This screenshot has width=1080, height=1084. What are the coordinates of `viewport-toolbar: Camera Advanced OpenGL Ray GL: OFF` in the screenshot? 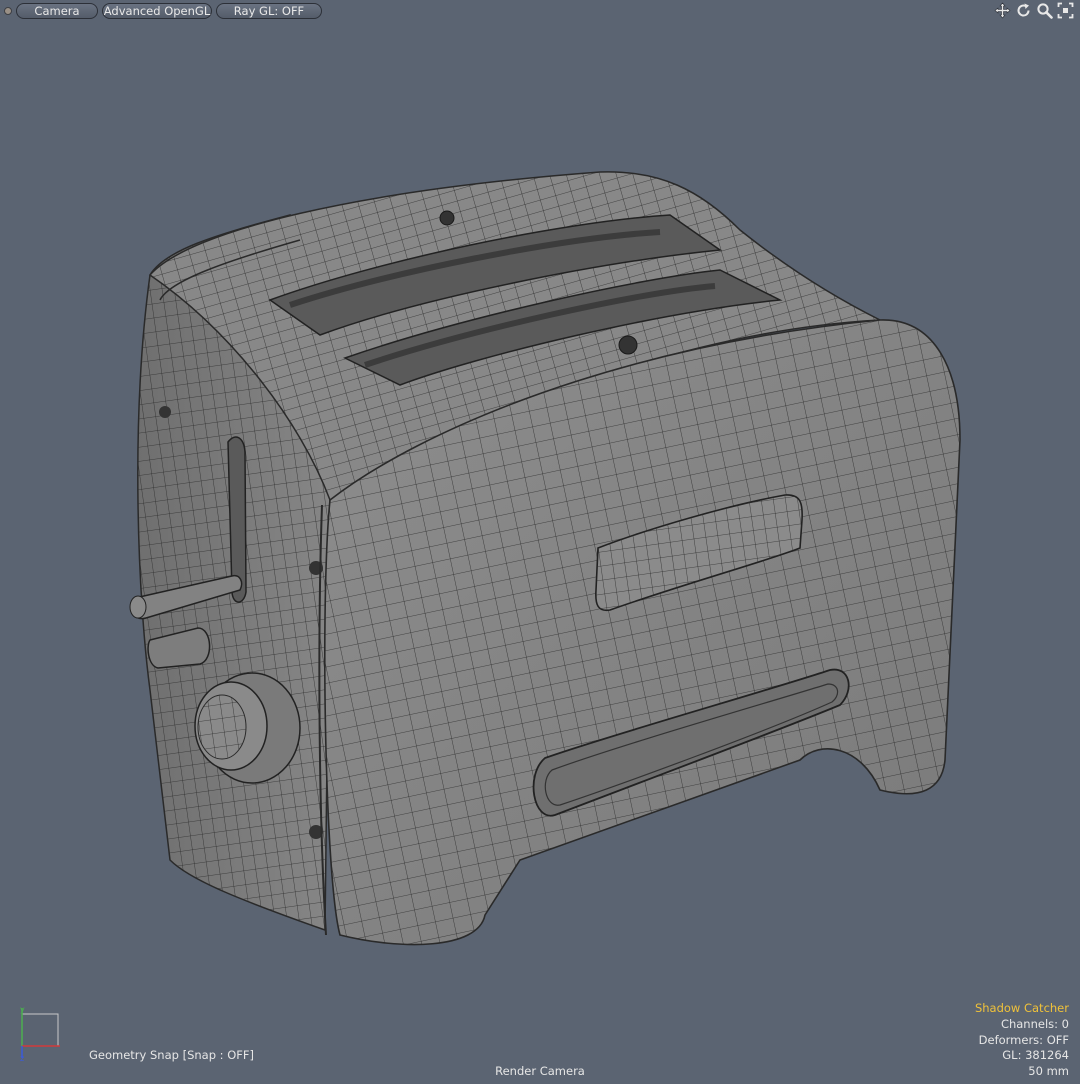 It's located at (540, 11).